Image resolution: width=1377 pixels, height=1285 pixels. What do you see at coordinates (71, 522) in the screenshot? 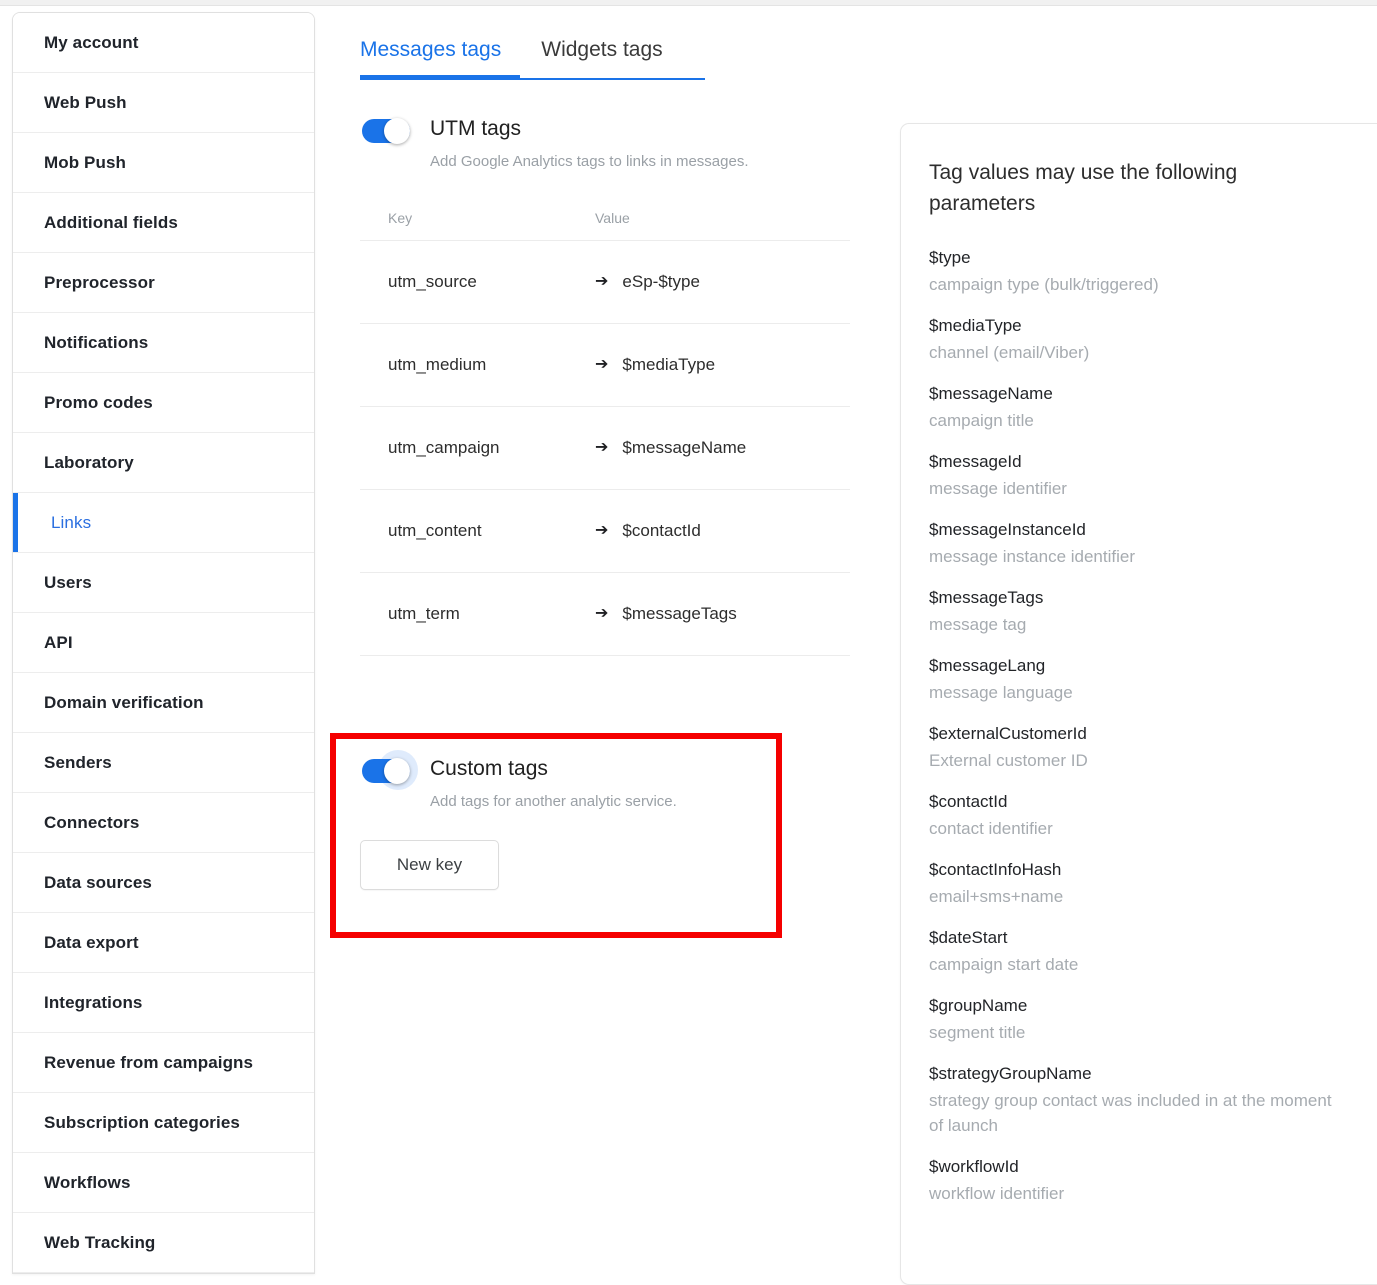
I see `sidebar-item-label: Links` at bounding box center [71, 522].